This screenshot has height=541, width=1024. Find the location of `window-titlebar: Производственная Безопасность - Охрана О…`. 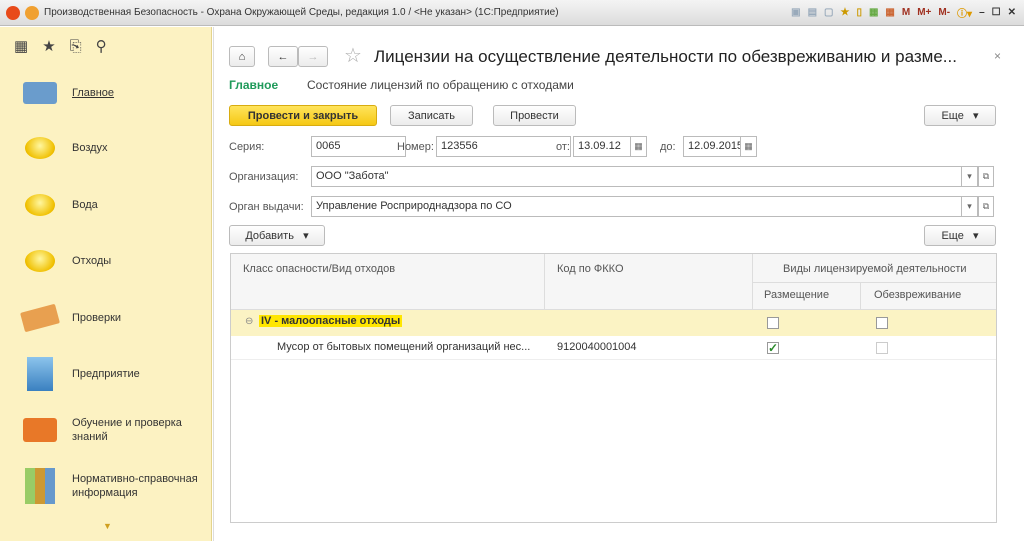

window-titlebar: Производственная Безопасность - Охрана О… is located at coordinates (512, 13).